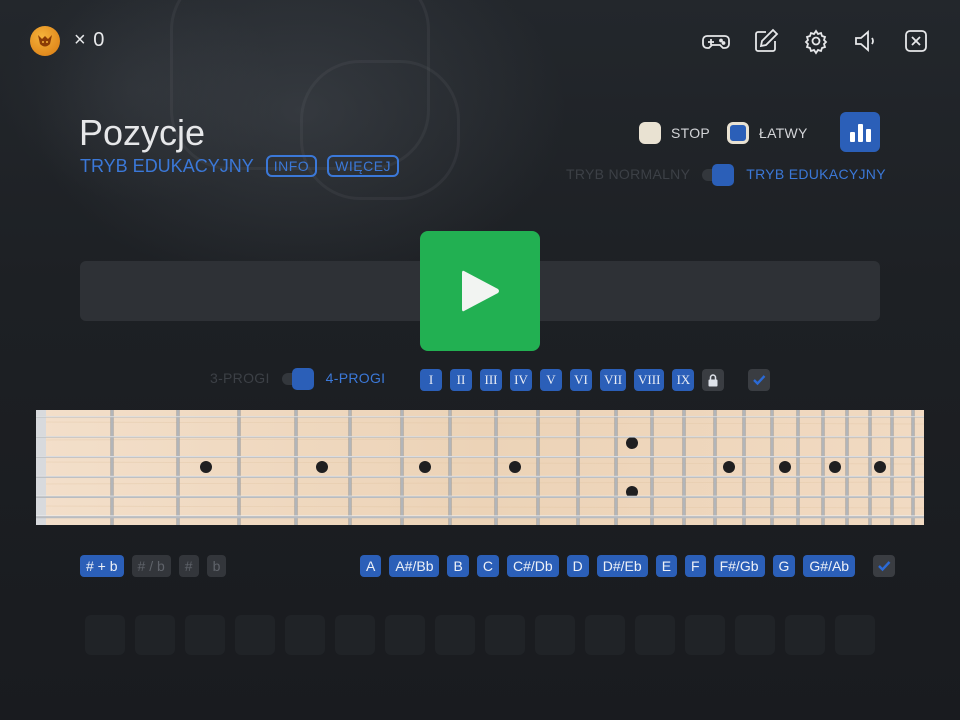  I want to click on fretboard, so click(480, 467).